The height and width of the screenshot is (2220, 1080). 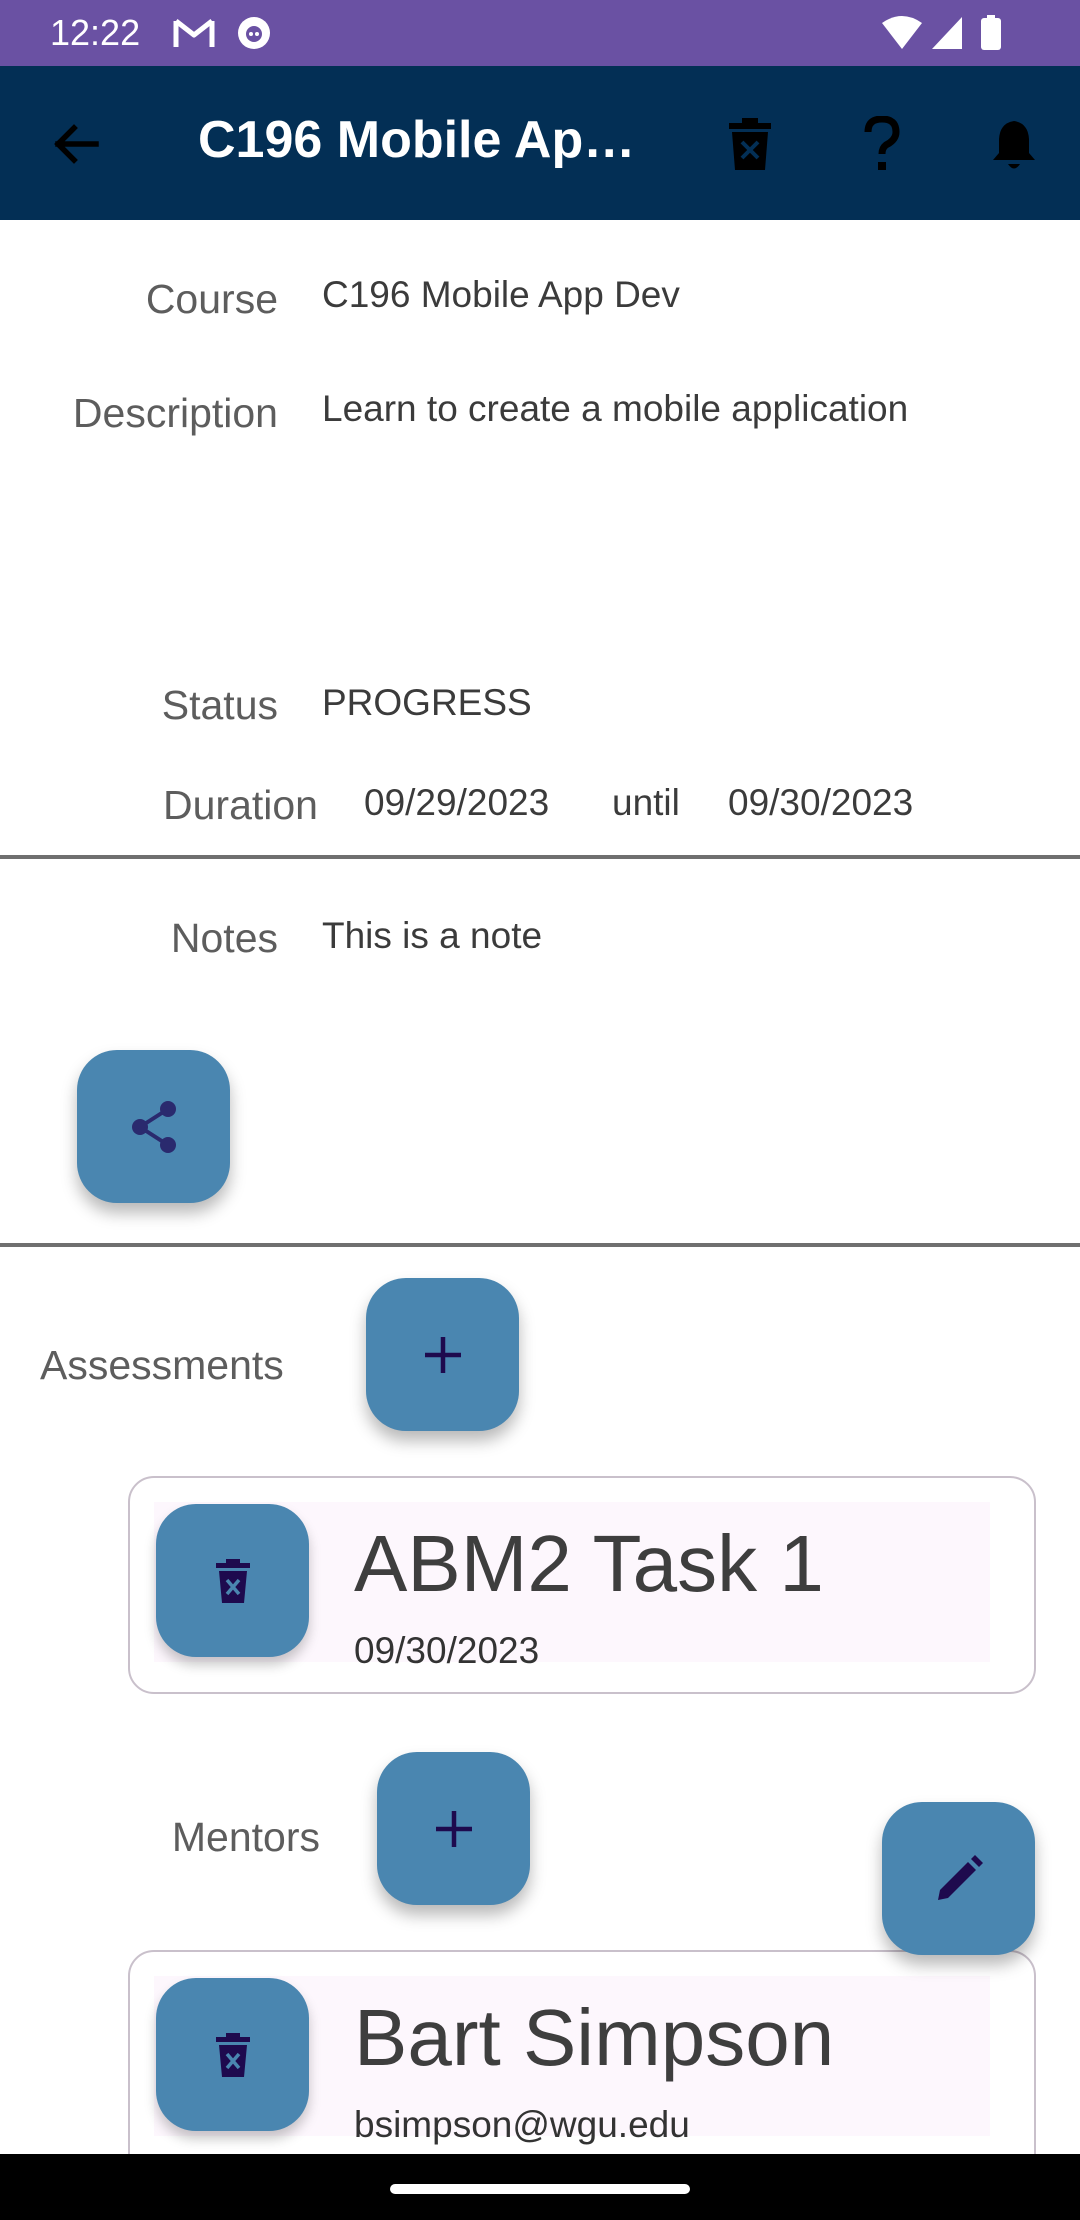 I want to click on course-label: Course, so click(x=211, y=299).